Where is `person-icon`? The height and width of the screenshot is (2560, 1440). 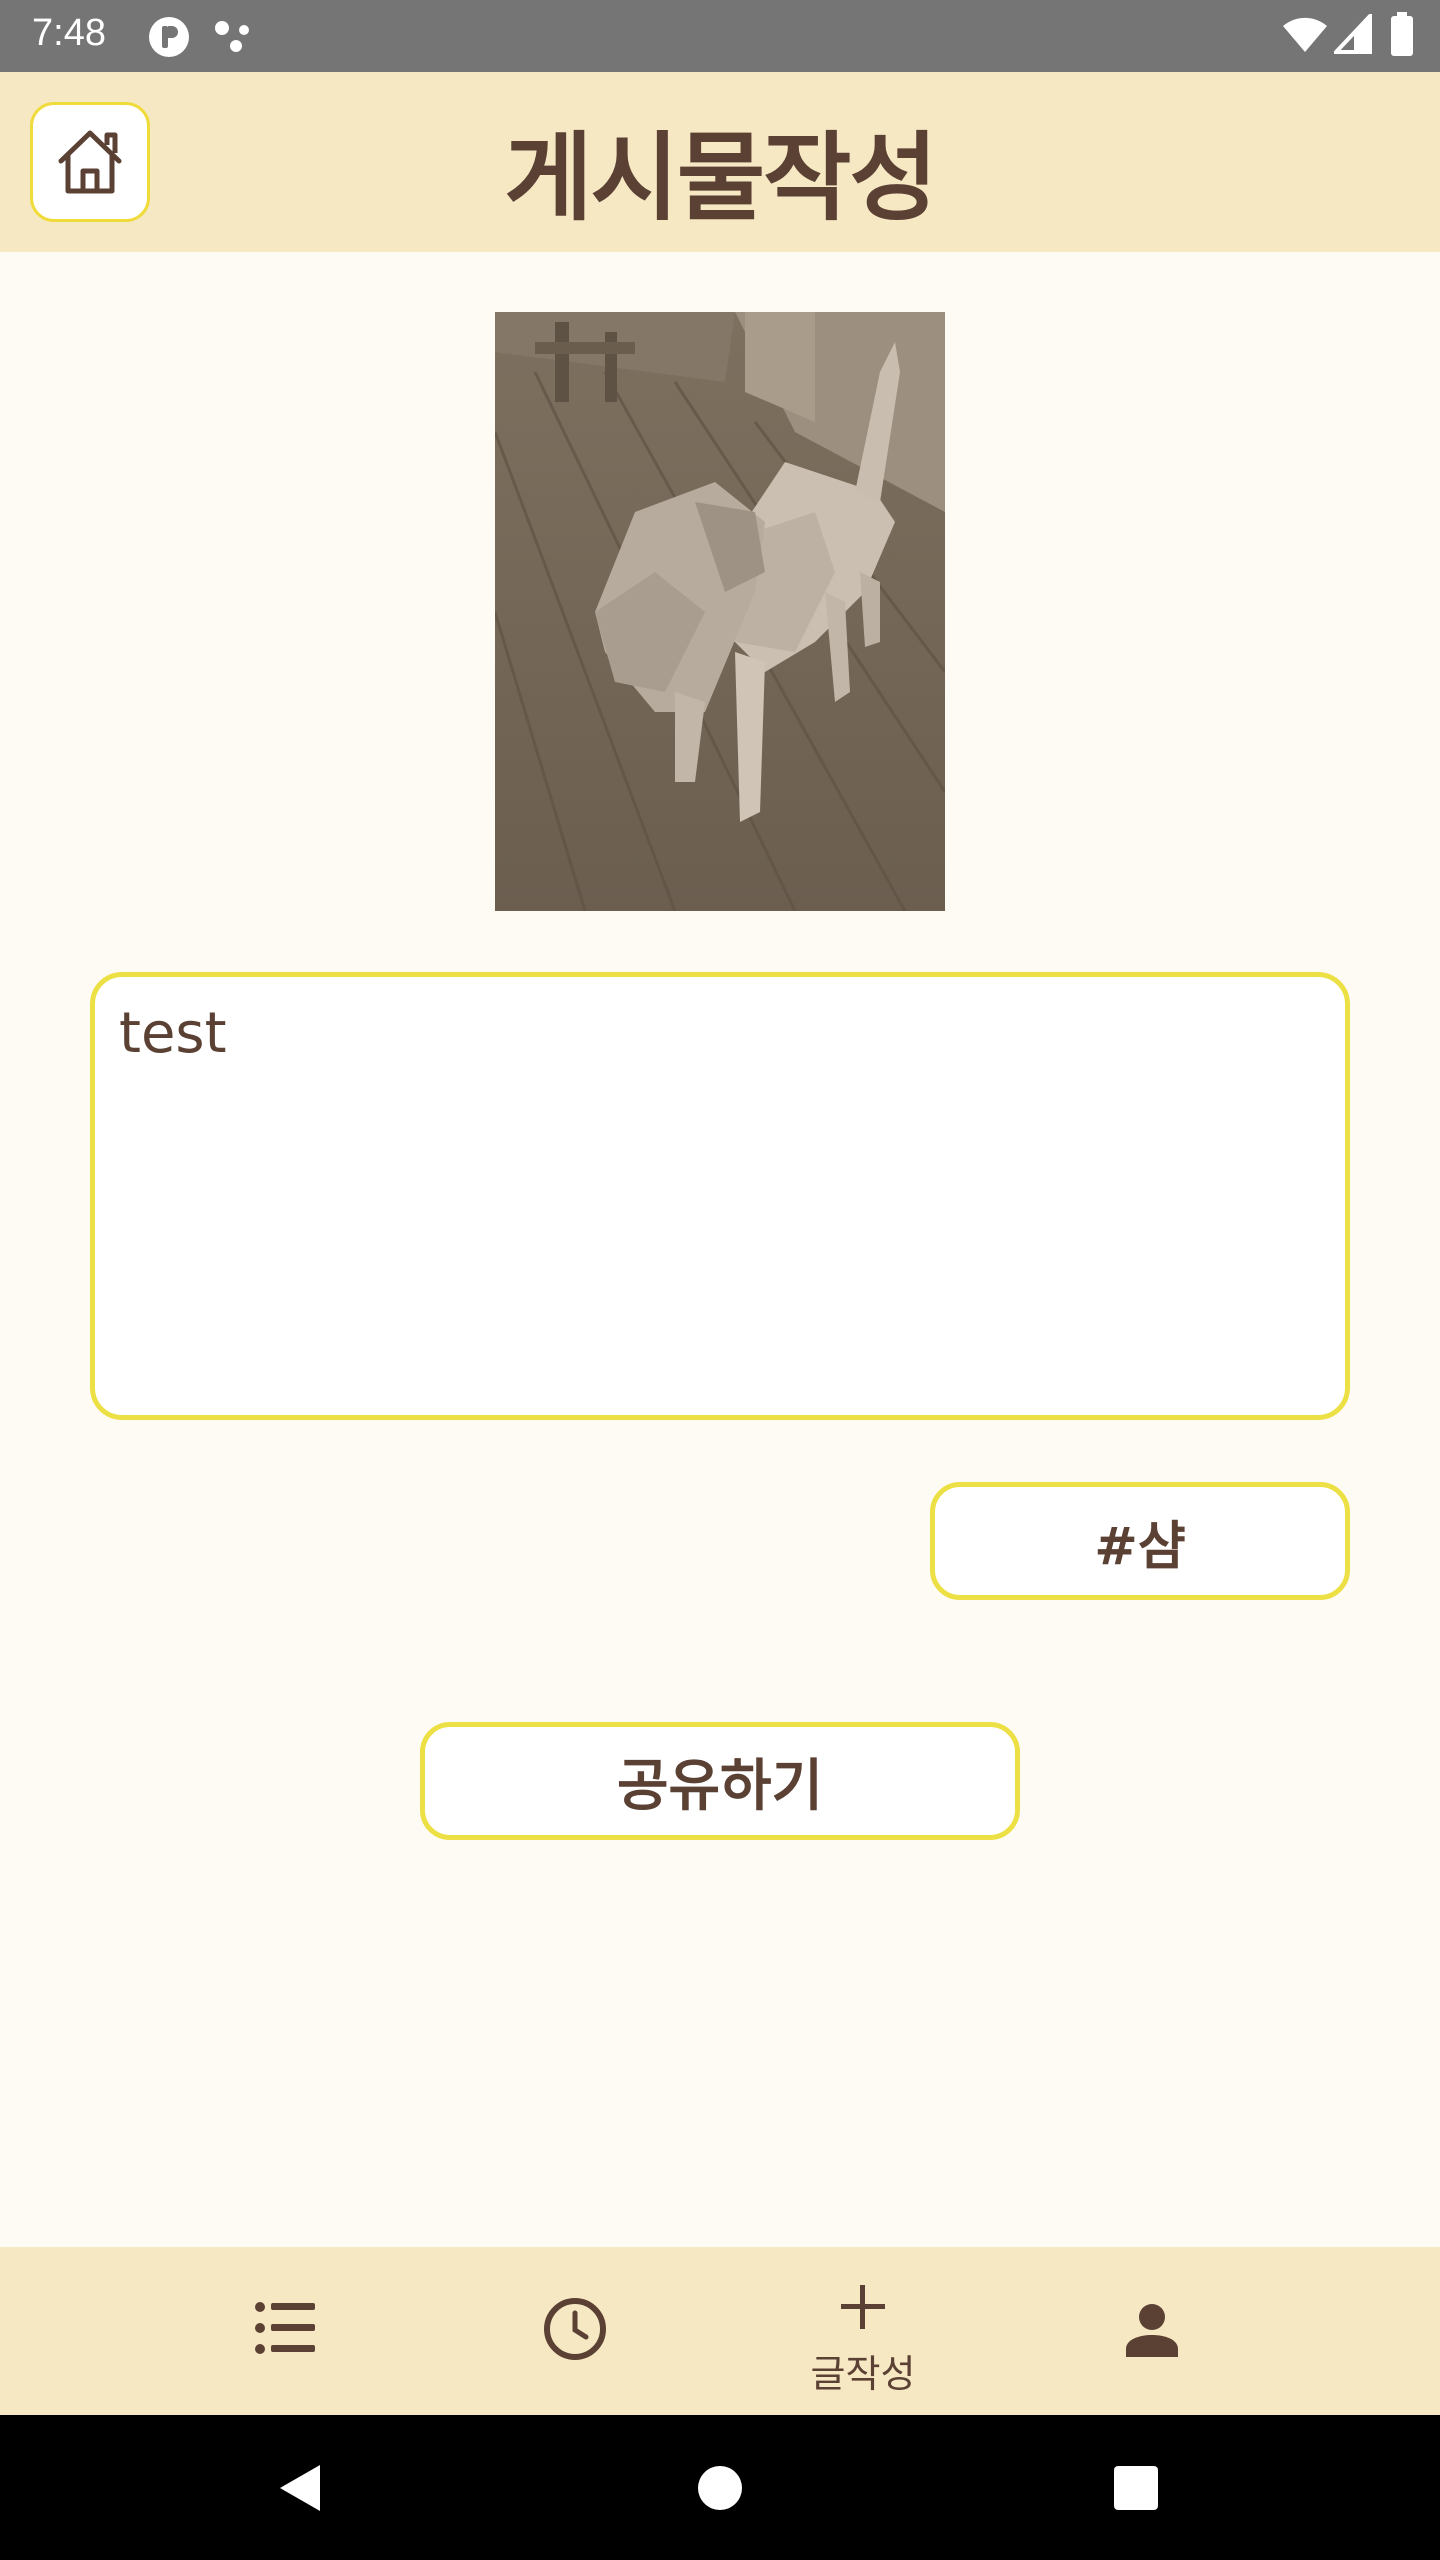 person-icon is located at coordinates (1152, 2330).